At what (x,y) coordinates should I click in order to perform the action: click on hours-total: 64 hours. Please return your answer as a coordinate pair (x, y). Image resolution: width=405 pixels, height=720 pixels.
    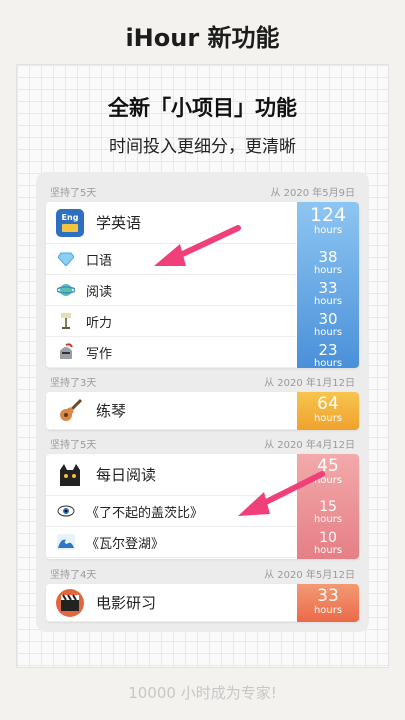
    Looking at the image, I should click on (328, 409).